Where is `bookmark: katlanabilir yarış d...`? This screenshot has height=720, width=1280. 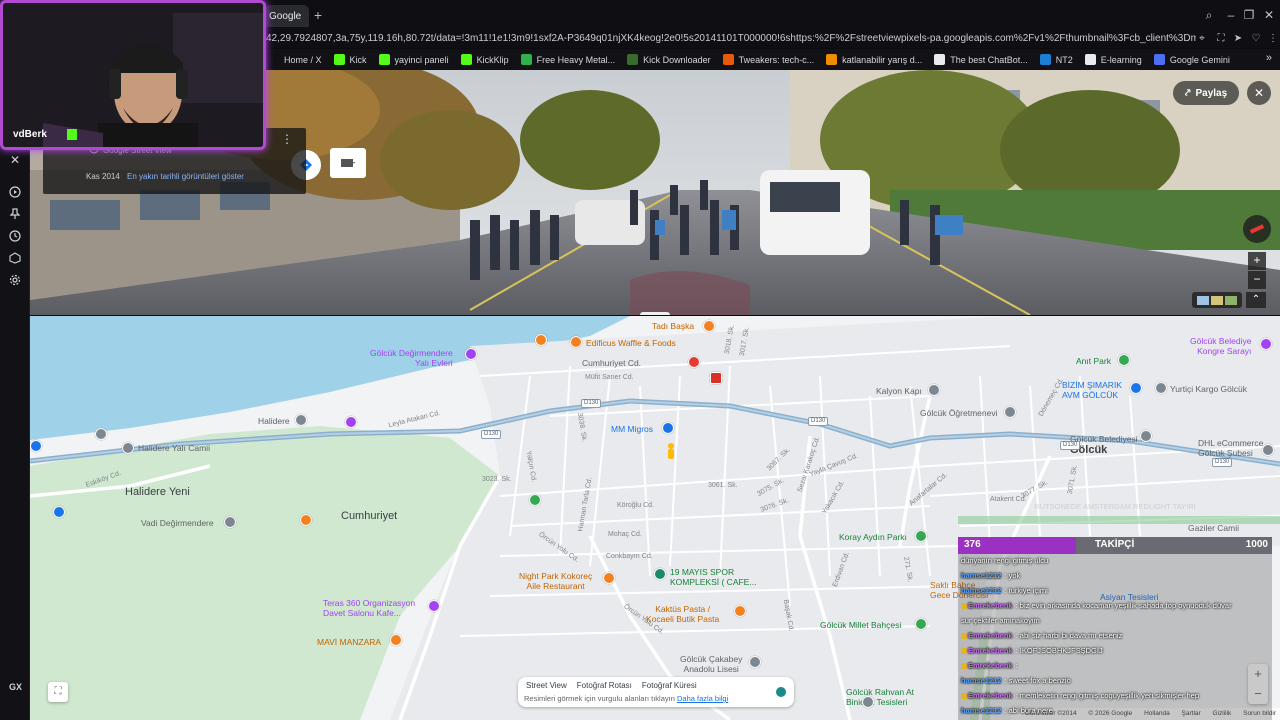 bookmark: katlanabilir yarış d... is located at coordinates (874, 59).